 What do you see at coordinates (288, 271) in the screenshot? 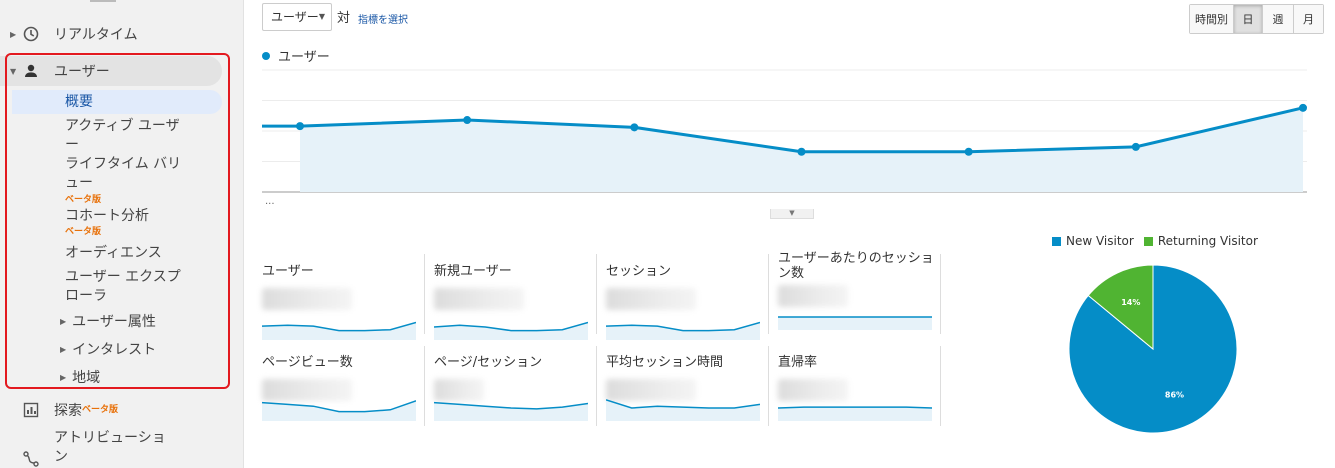
I see `metric-label: ユーザー` at bounding box center [288, 271].